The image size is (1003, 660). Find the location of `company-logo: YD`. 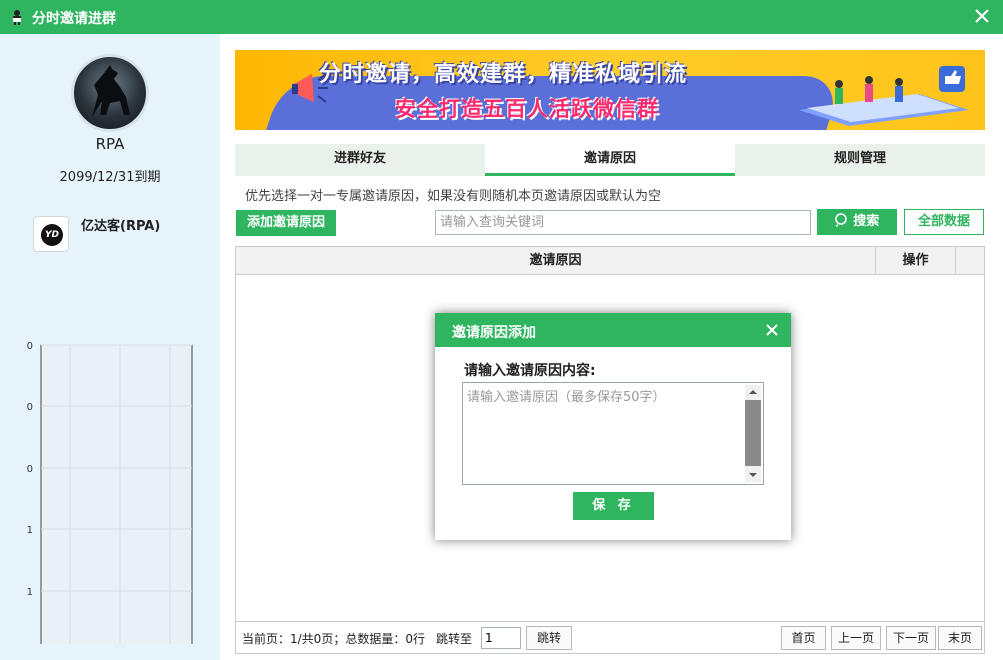

company-logo: YD is located at coordinates (51, 234).